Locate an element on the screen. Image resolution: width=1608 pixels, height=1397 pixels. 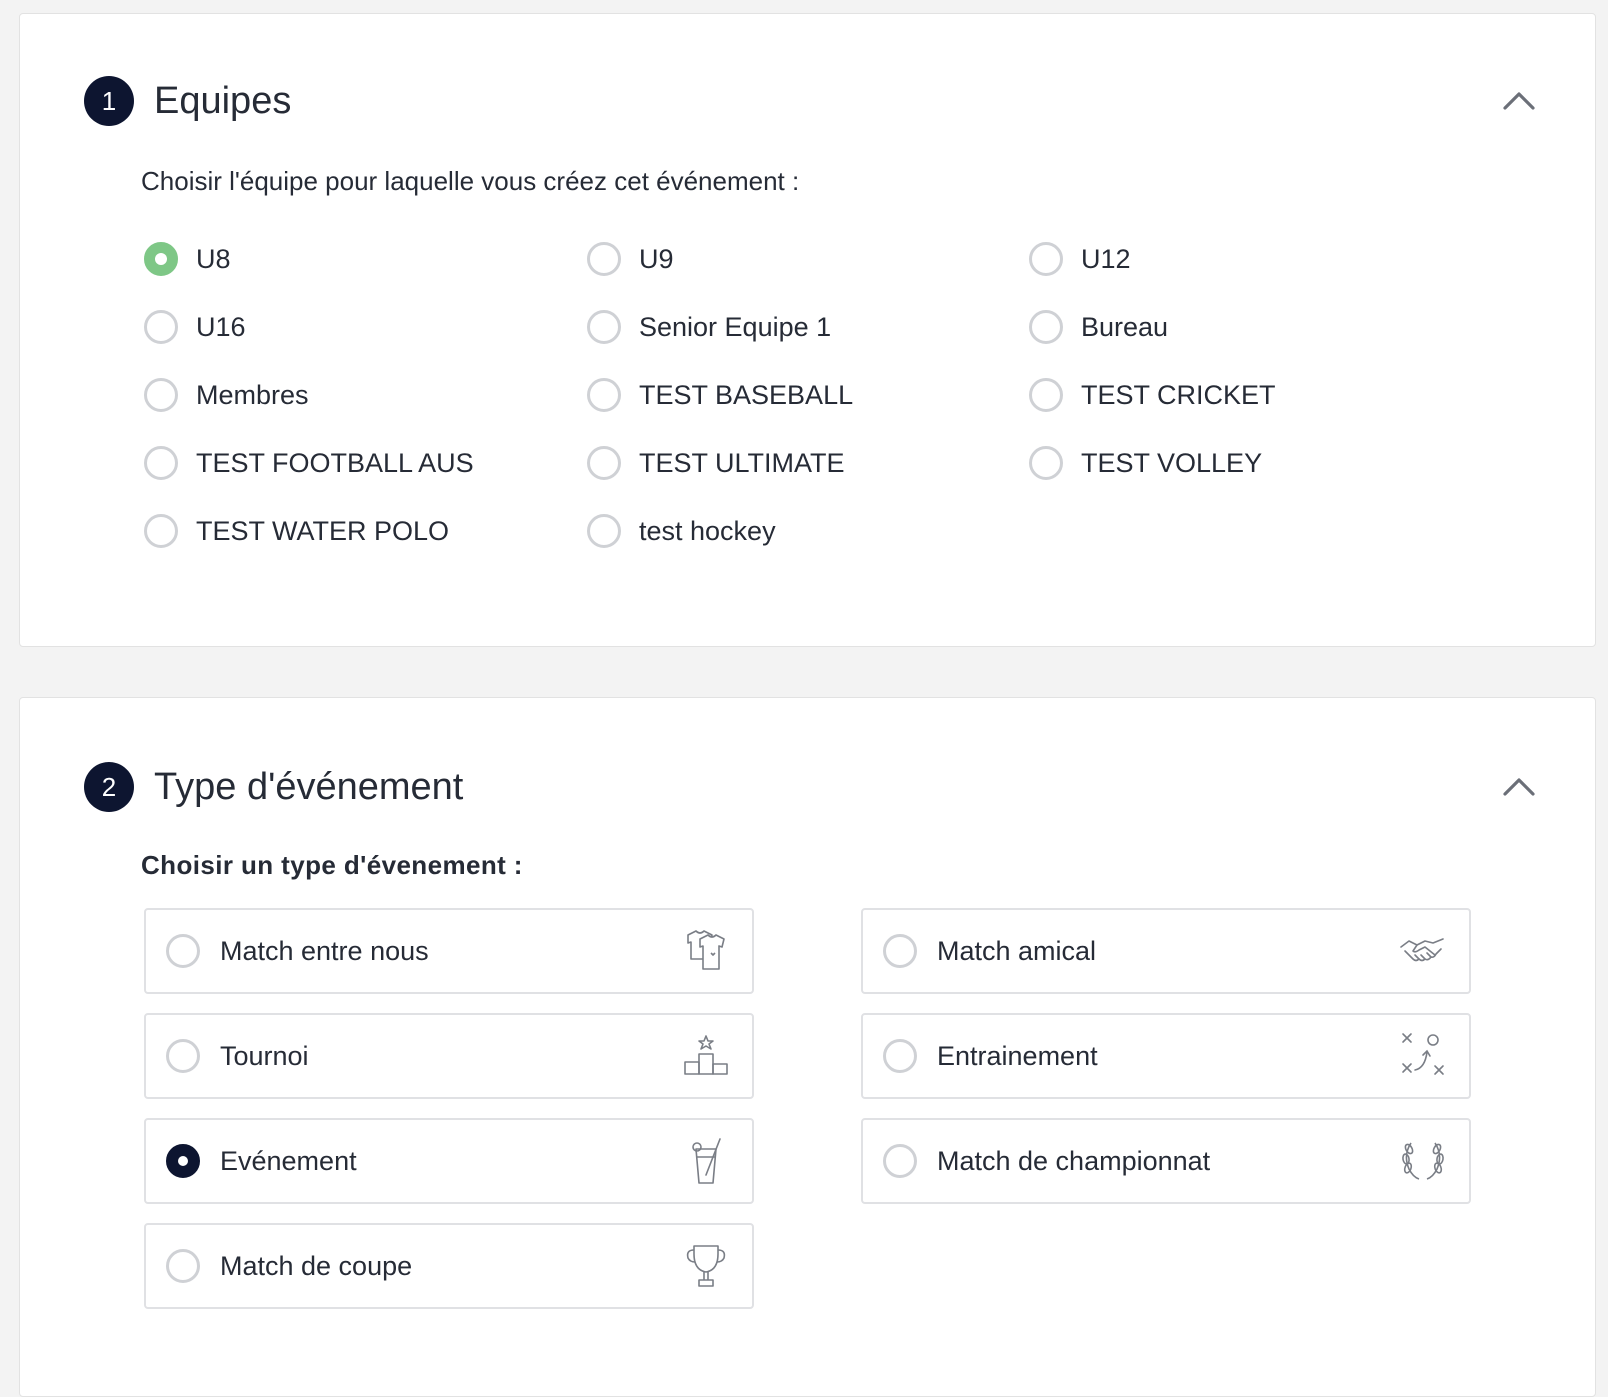
team-option-test-volley: TEST VOLLEY is located at coordinates (1145, 463).